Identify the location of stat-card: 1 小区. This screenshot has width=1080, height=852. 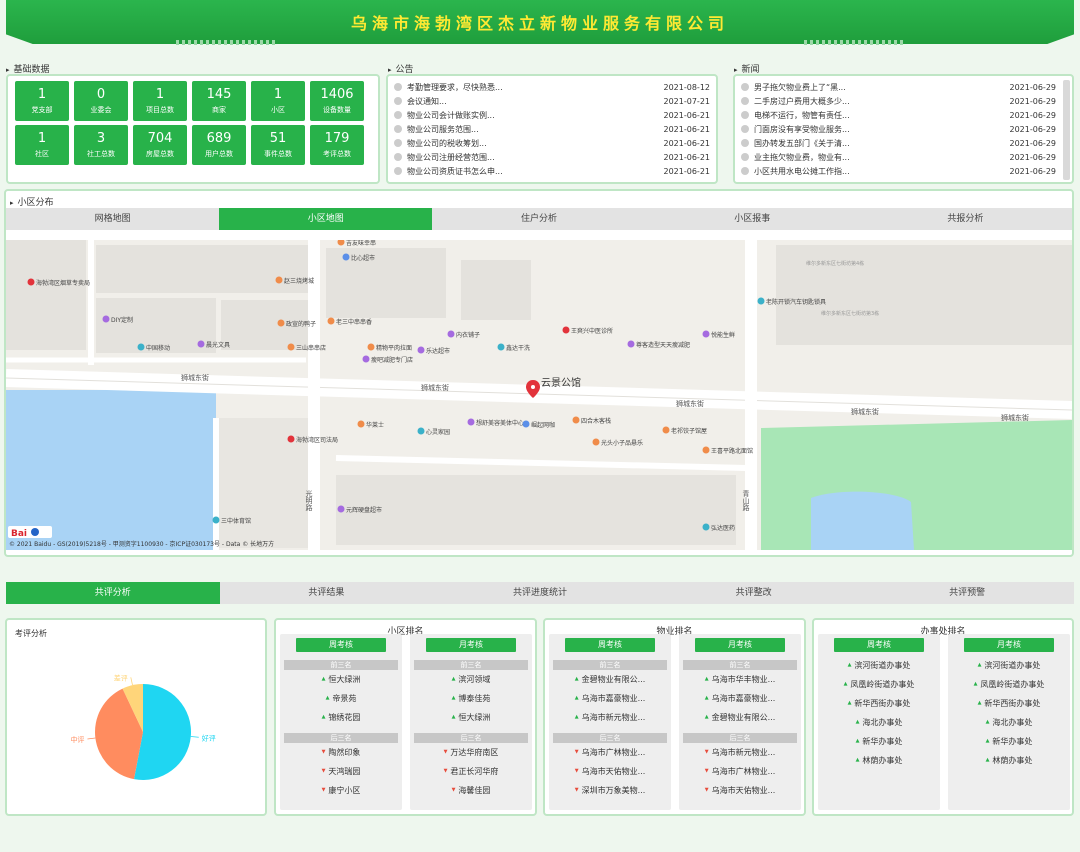
(278, 101).